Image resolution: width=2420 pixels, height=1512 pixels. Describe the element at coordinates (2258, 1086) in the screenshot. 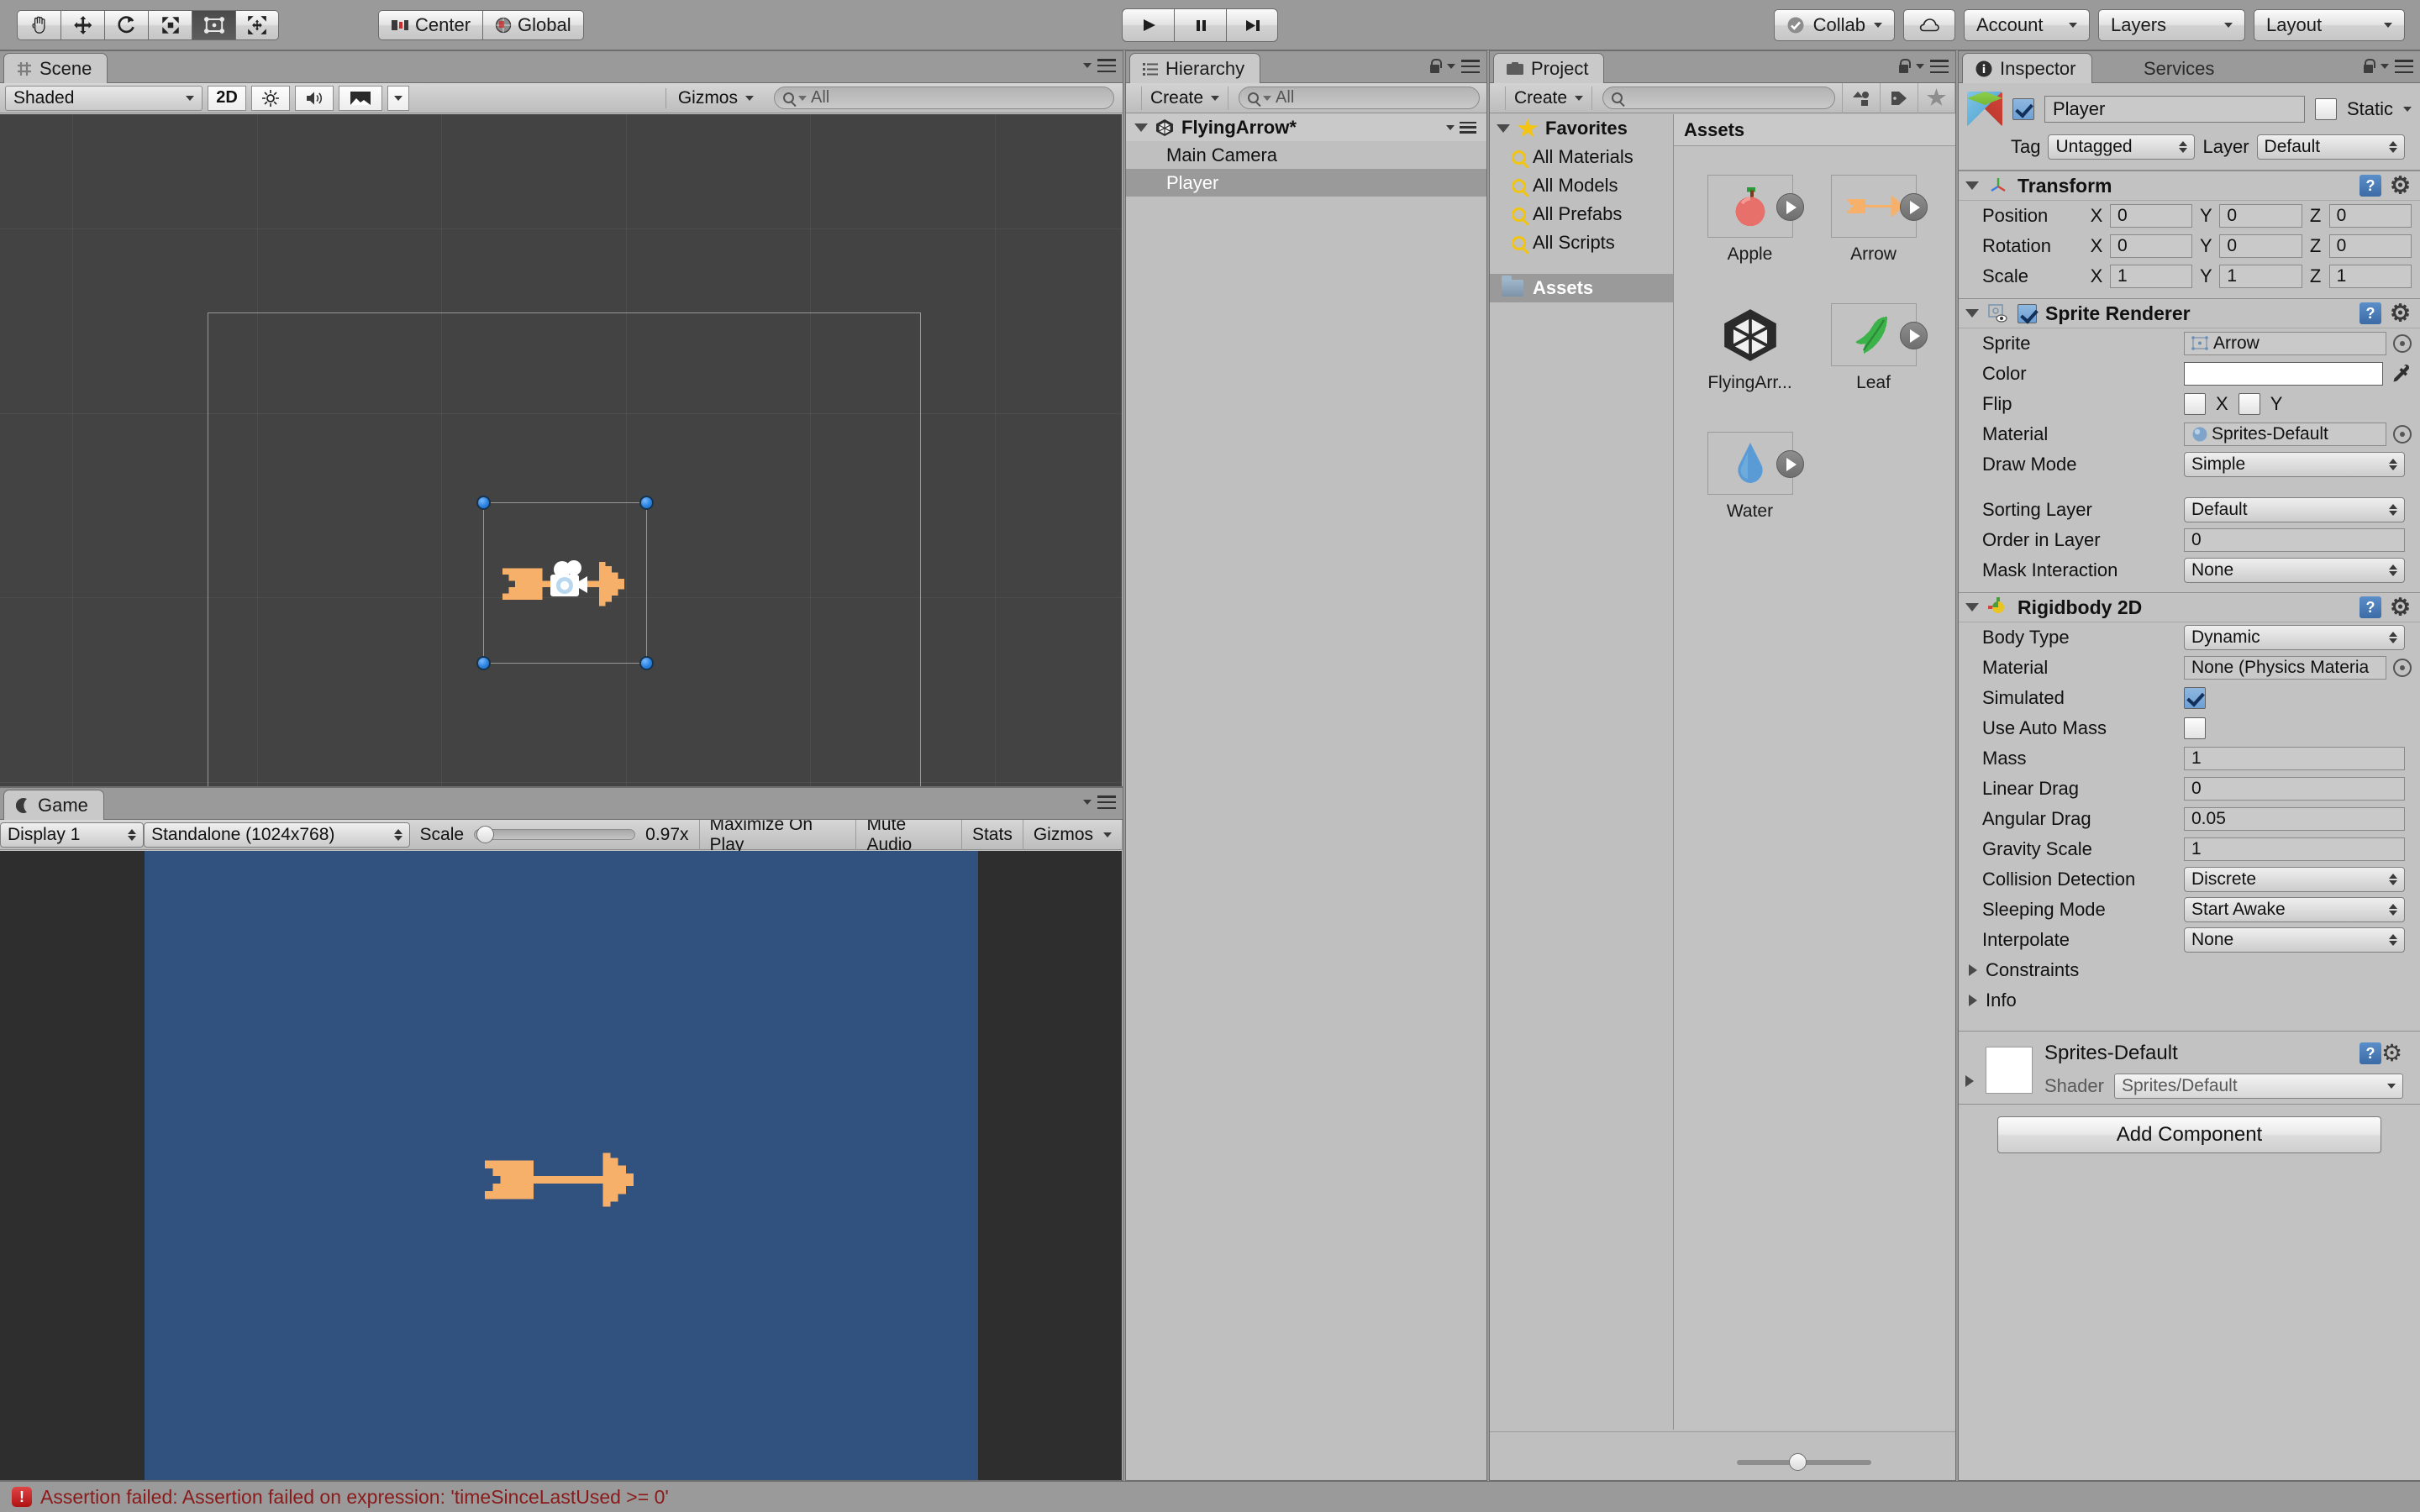

I see `shader-dropdown: Sprites/Default` at that location.